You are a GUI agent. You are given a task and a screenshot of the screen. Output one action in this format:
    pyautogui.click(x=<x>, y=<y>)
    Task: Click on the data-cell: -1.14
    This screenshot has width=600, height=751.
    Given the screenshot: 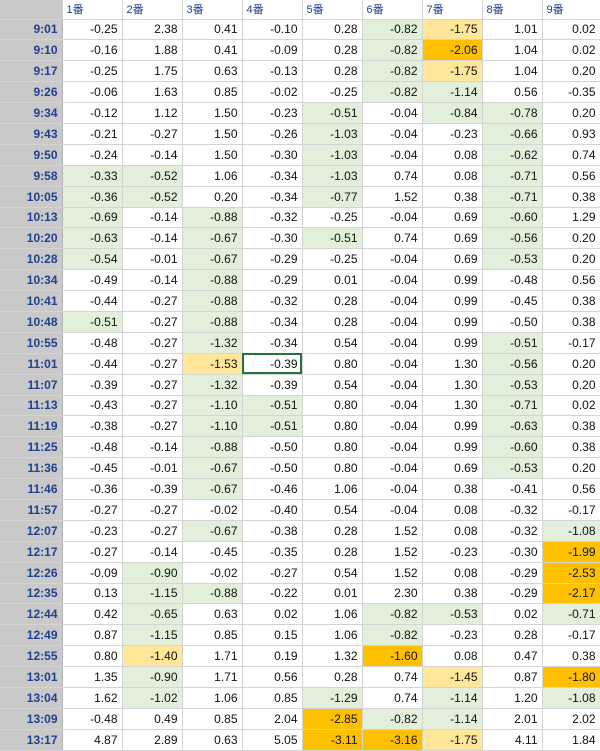 What is the action you would take?
    pyautogui.click(x=452, y=719)
    